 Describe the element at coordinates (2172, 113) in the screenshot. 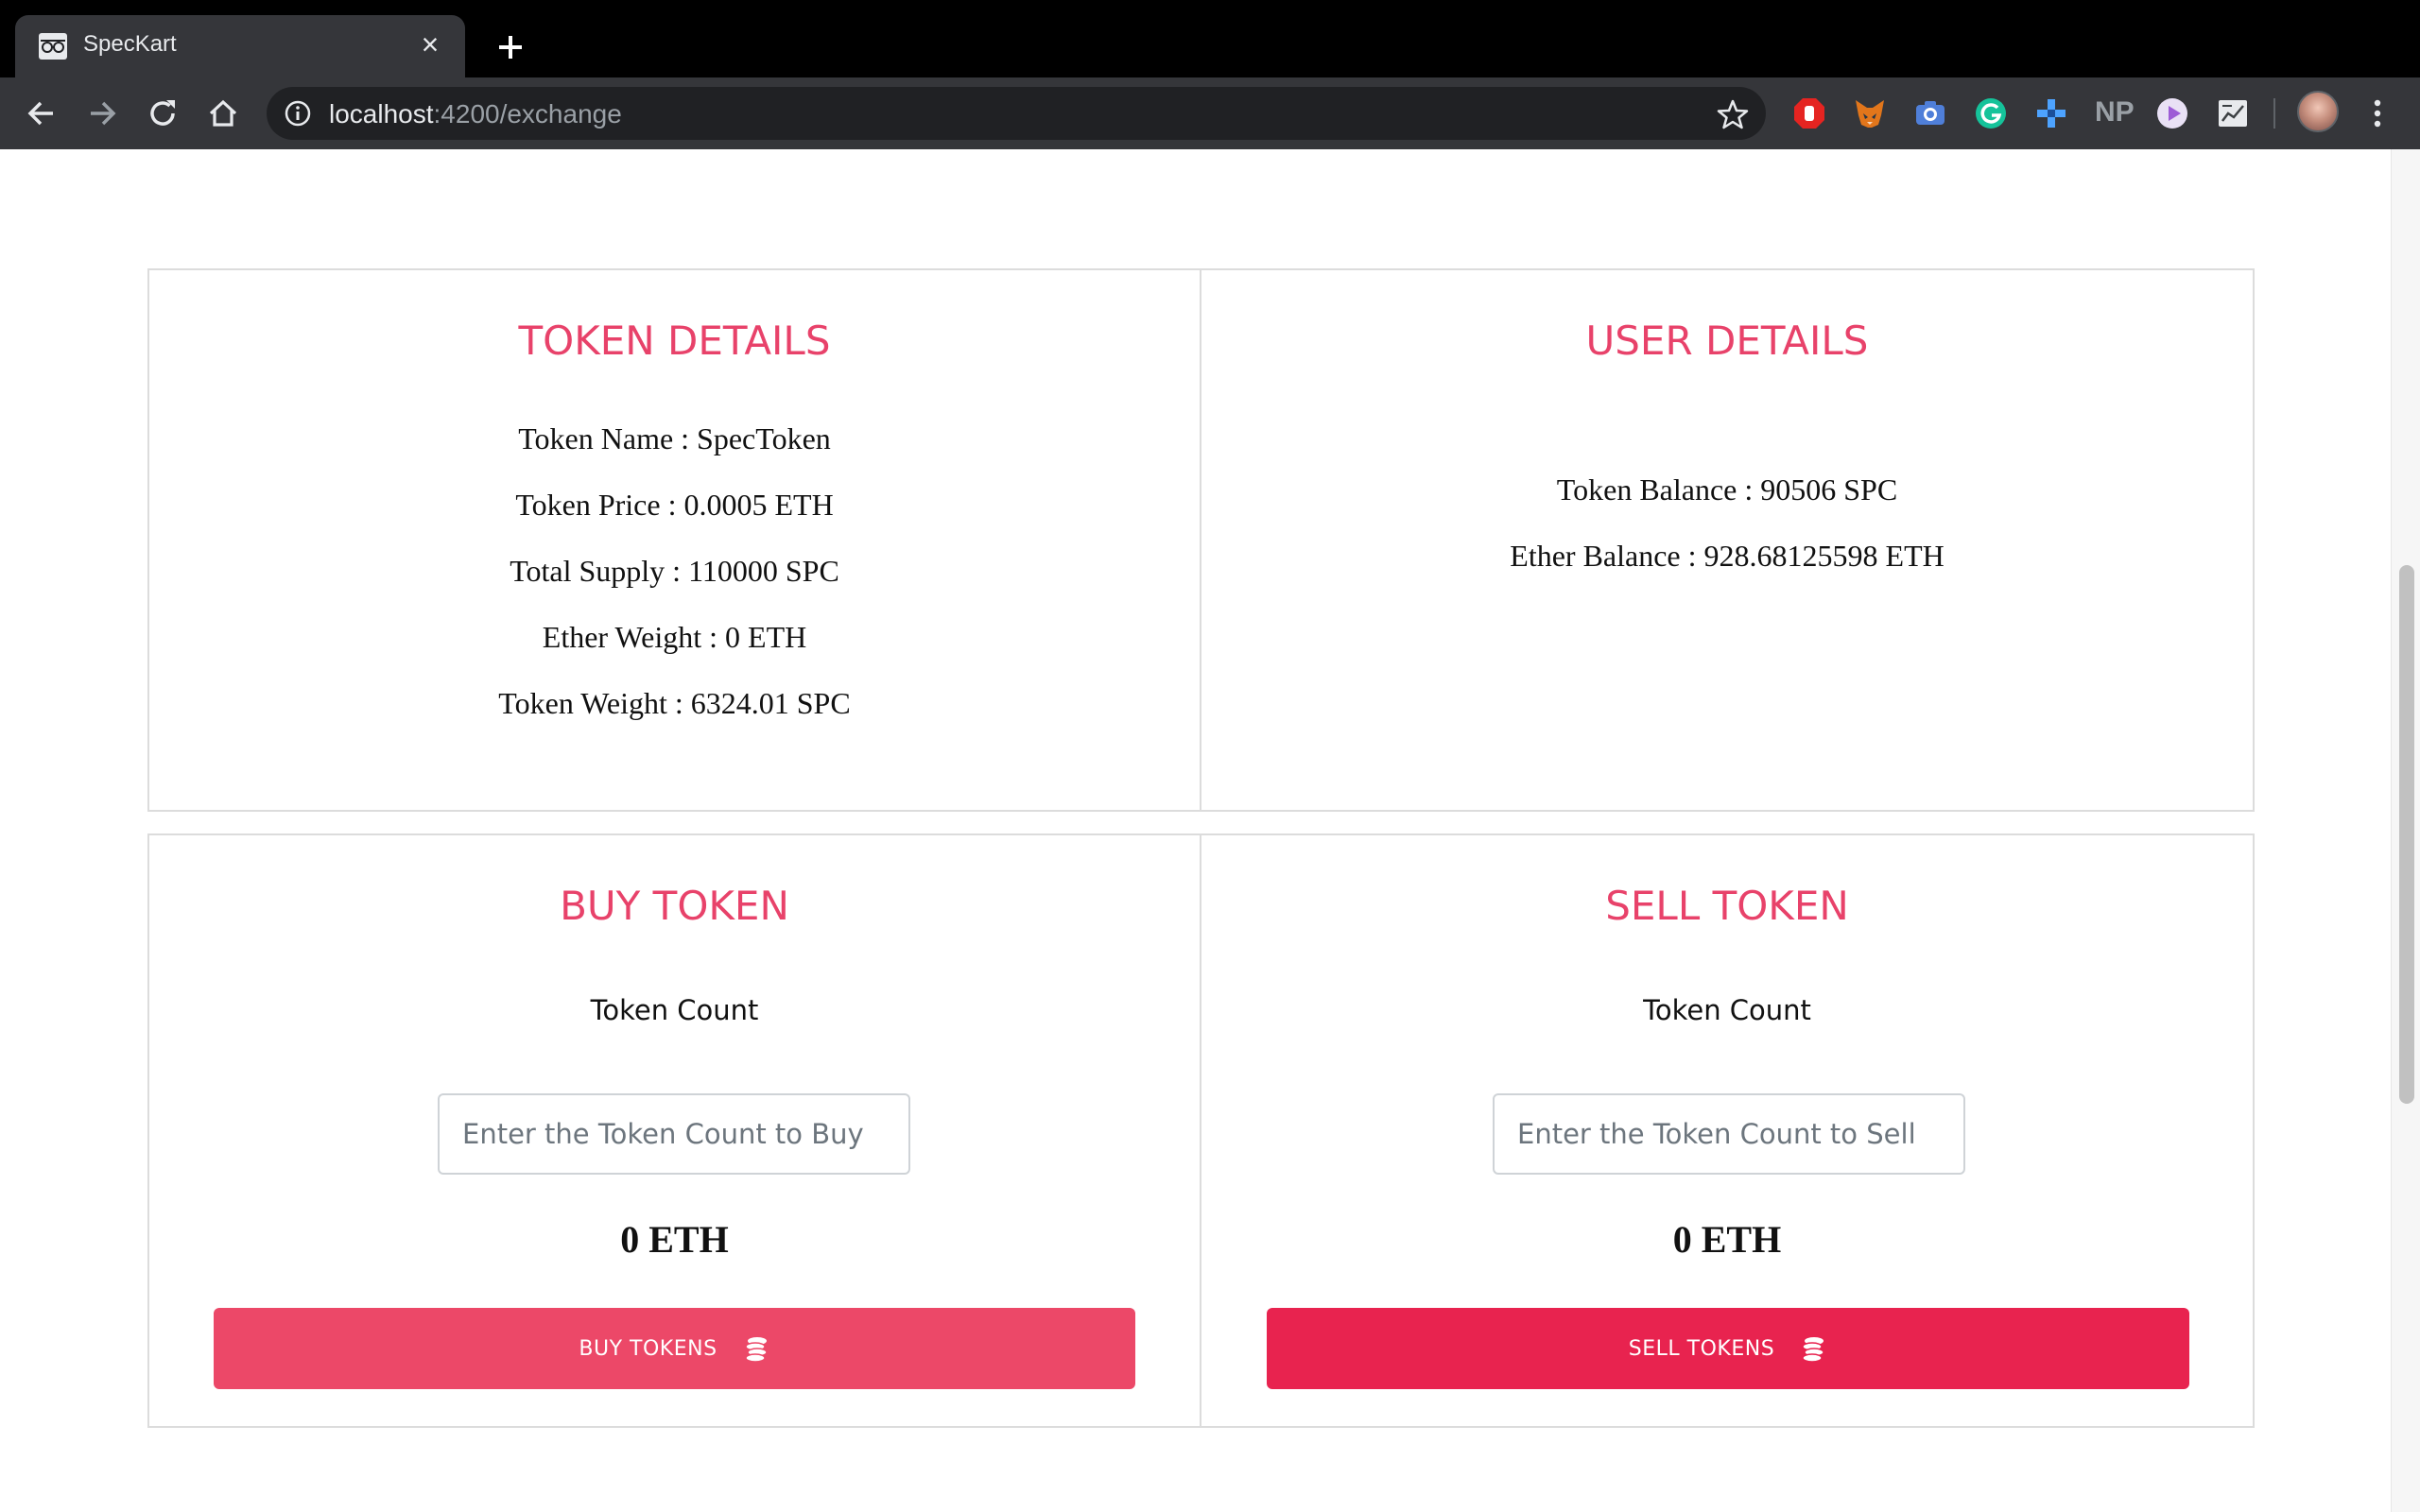

I see `play-extension-icon` at that location.